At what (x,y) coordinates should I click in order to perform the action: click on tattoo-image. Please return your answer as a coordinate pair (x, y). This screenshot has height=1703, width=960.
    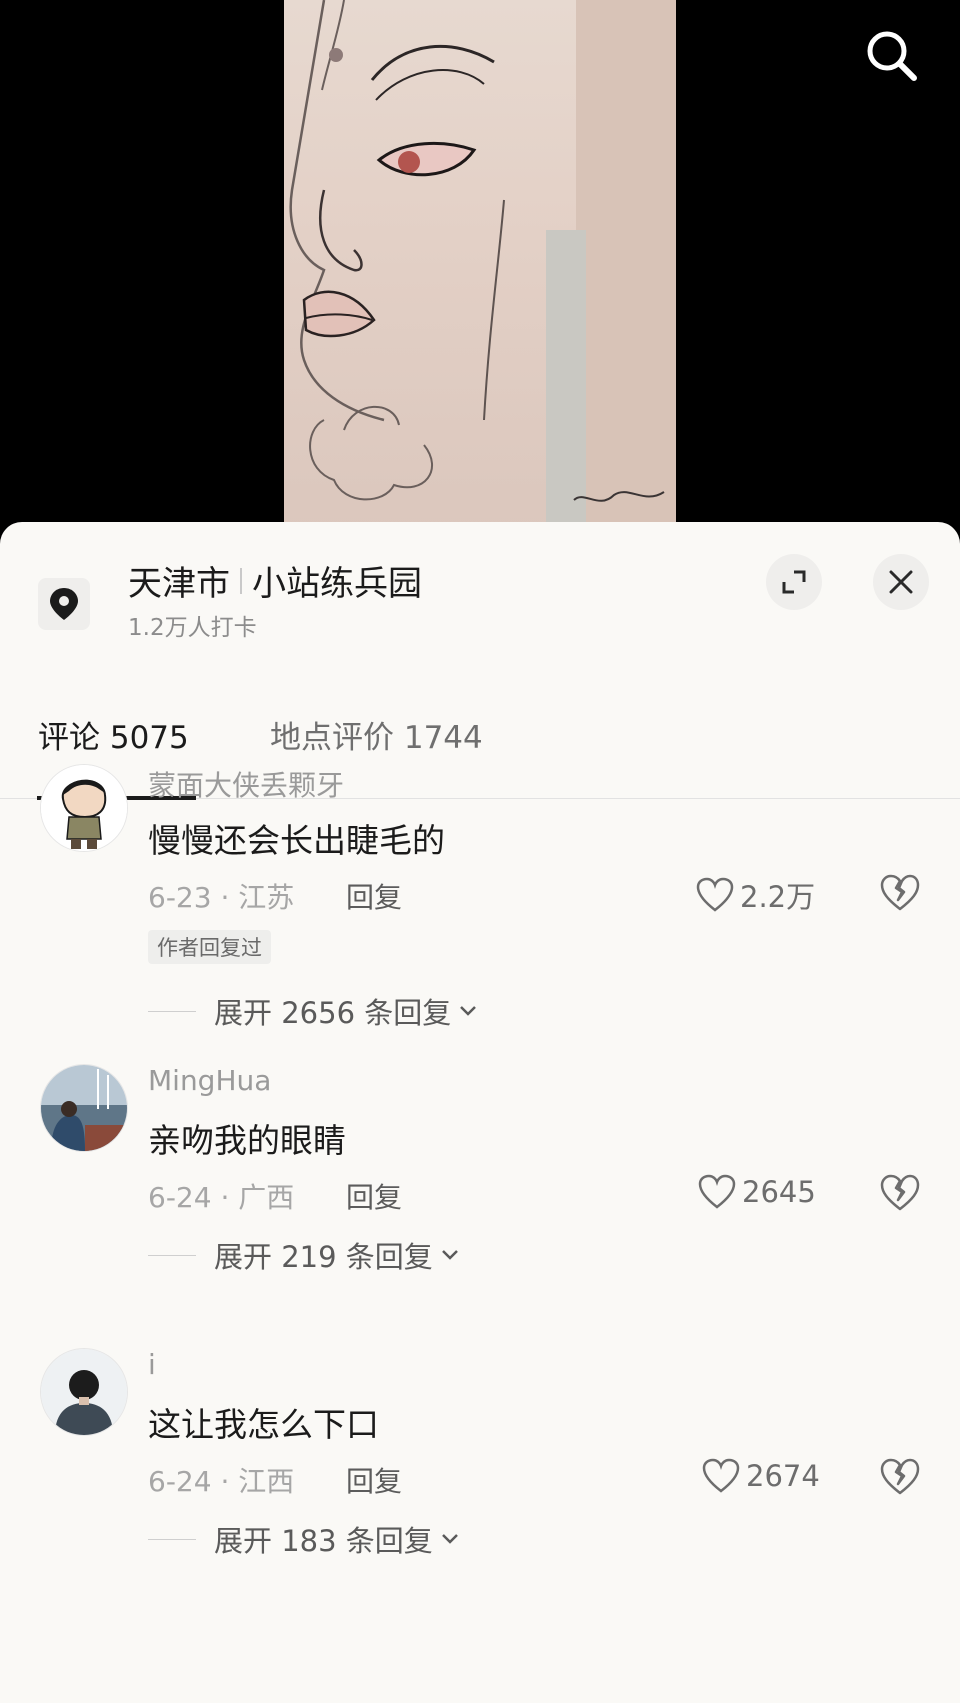
    Looking at the image, I should click on (482, 267).